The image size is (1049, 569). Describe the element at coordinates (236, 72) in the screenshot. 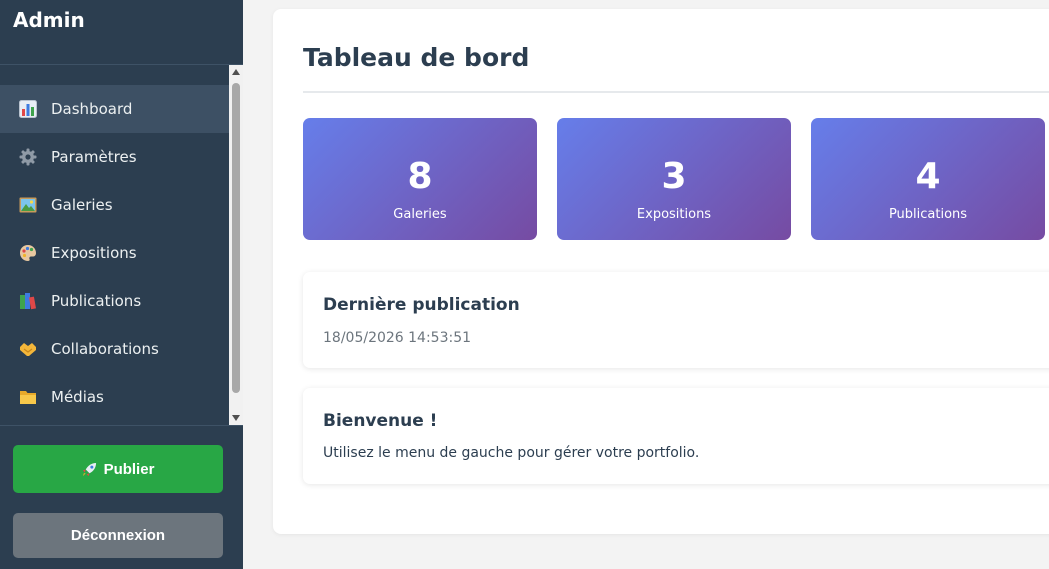

I see `scroll-up-arrow-icon` at that location.